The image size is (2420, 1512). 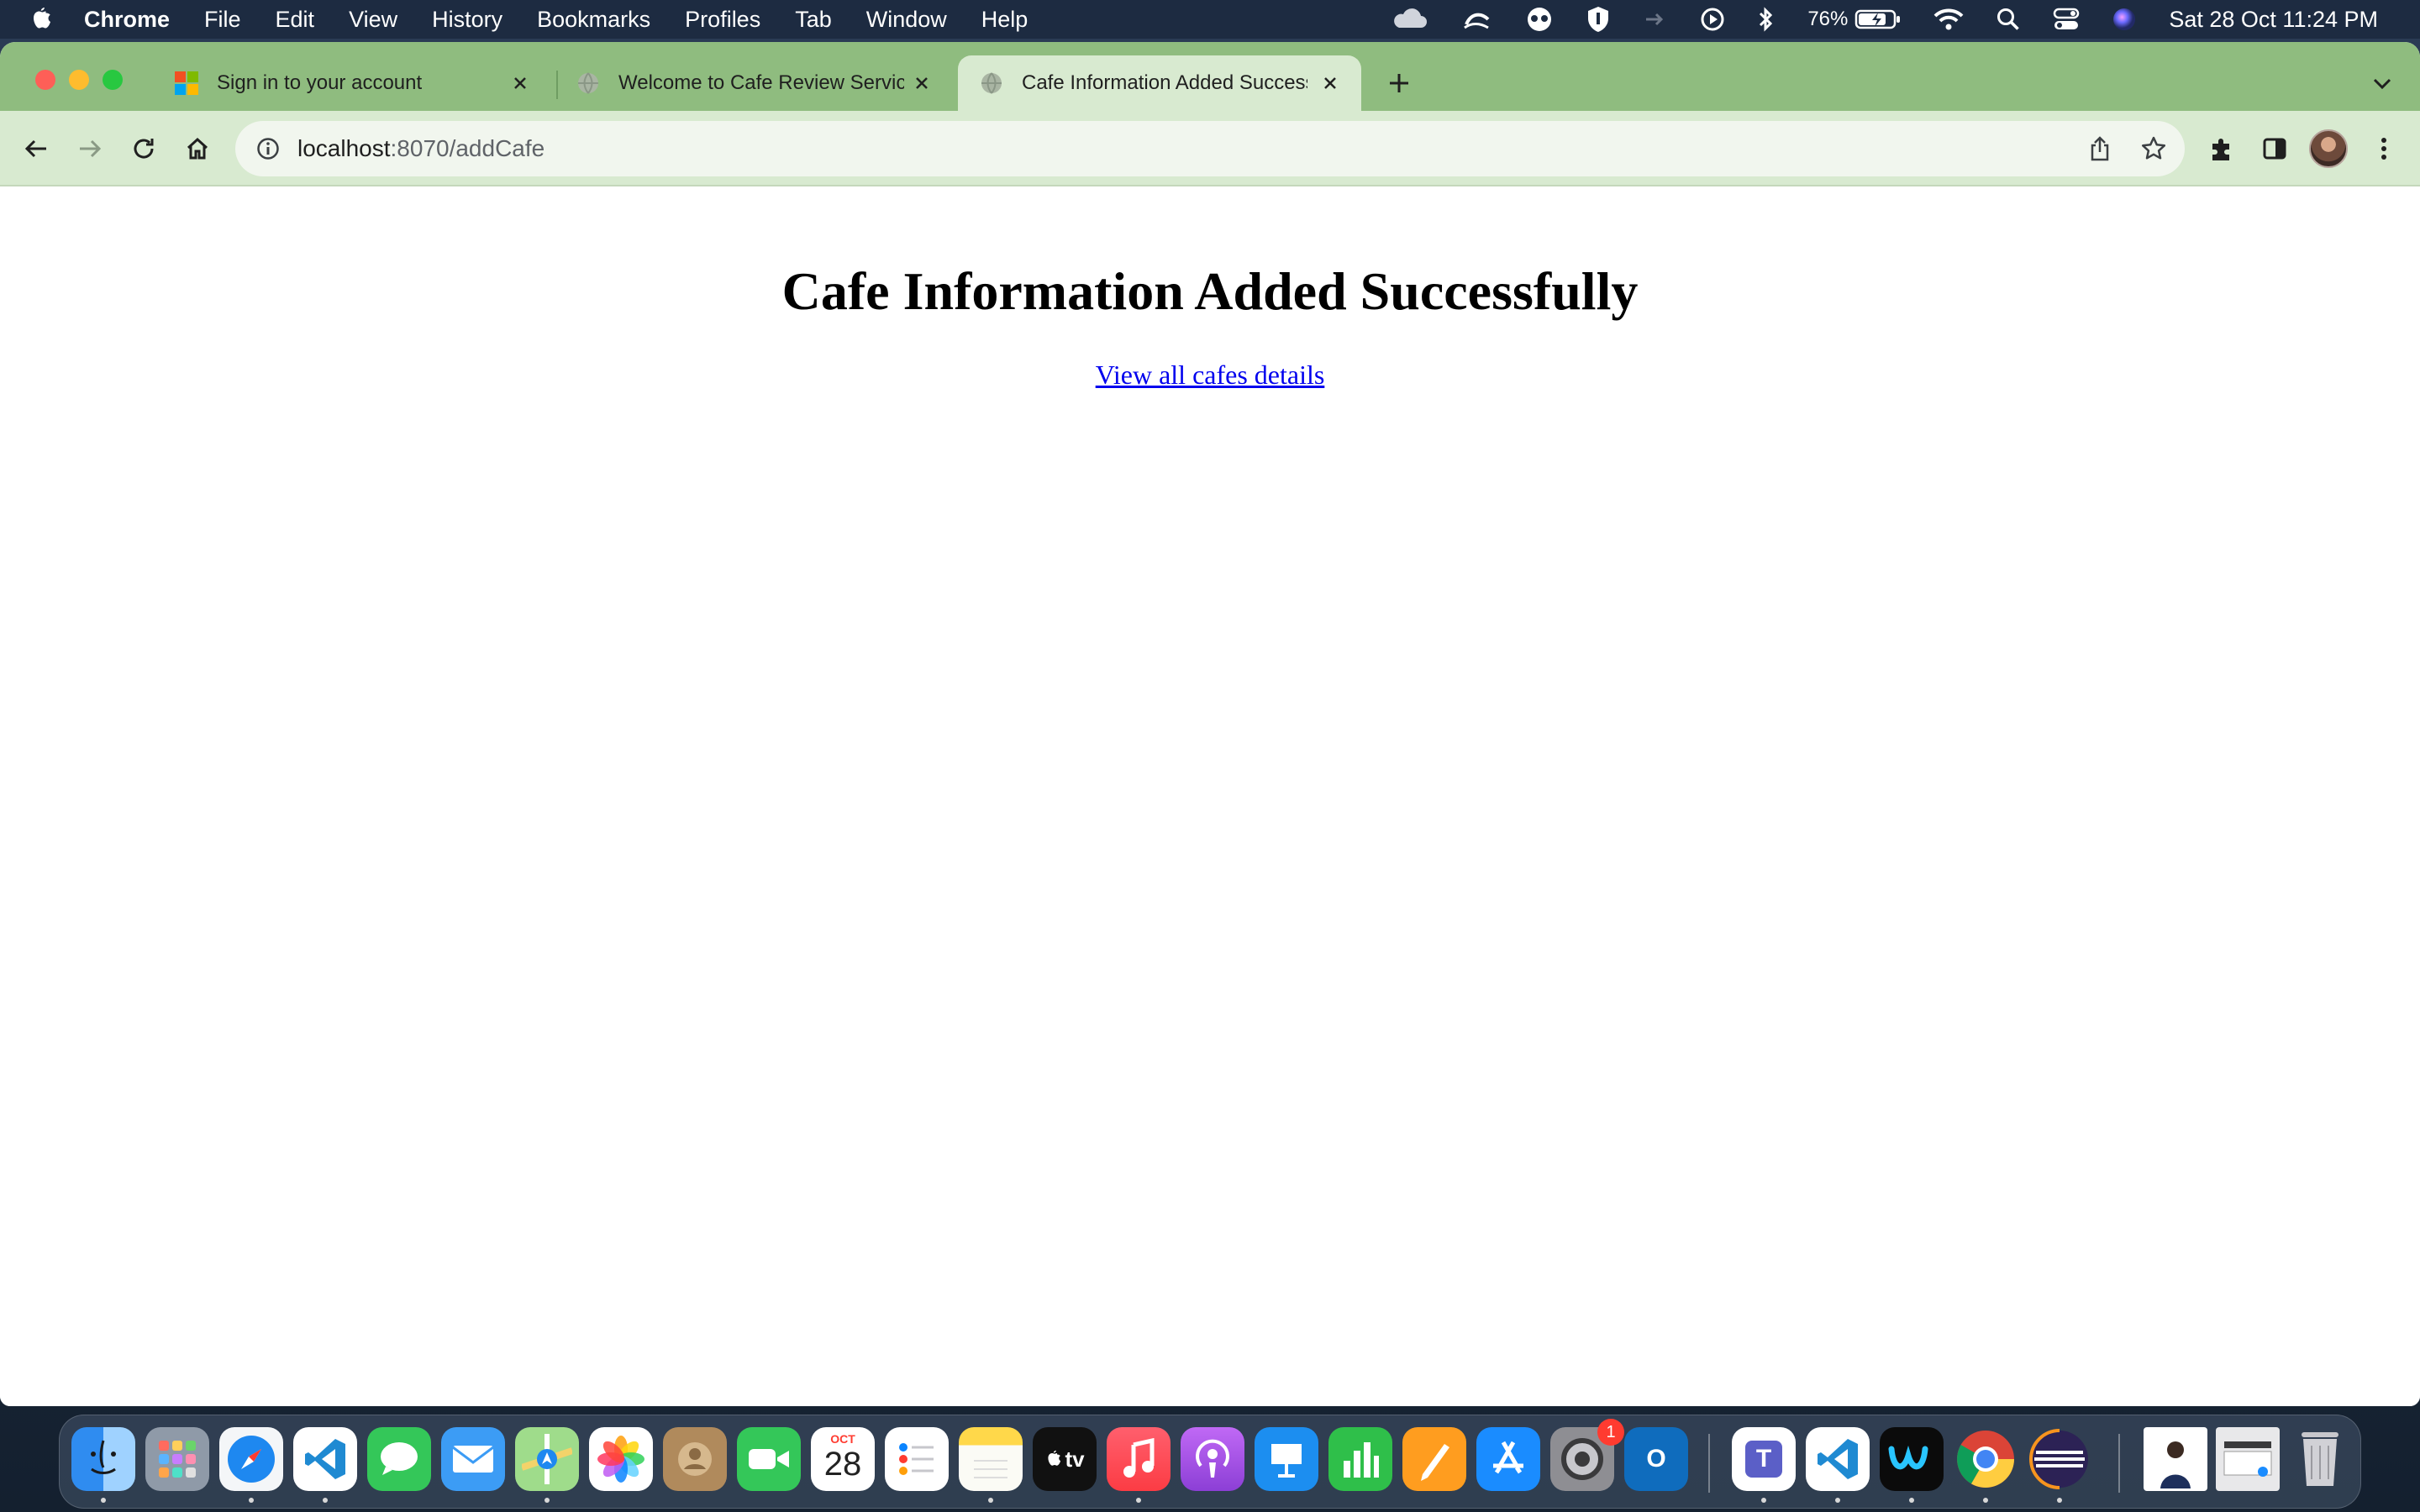 What do you see at coordinates (695, 1459) in the screenshot?
I see `contacts-icon` at bounding box center [695, 1459].